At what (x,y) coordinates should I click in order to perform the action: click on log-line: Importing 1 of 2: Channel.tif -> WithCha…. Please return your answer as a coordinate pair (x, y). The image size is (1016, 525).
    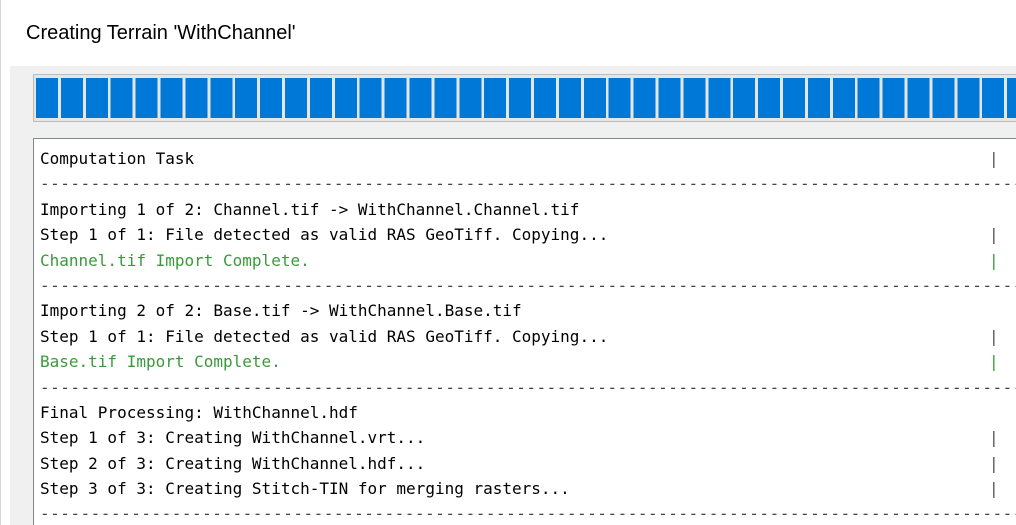
    Looking at the image, I should click on (528, 209).